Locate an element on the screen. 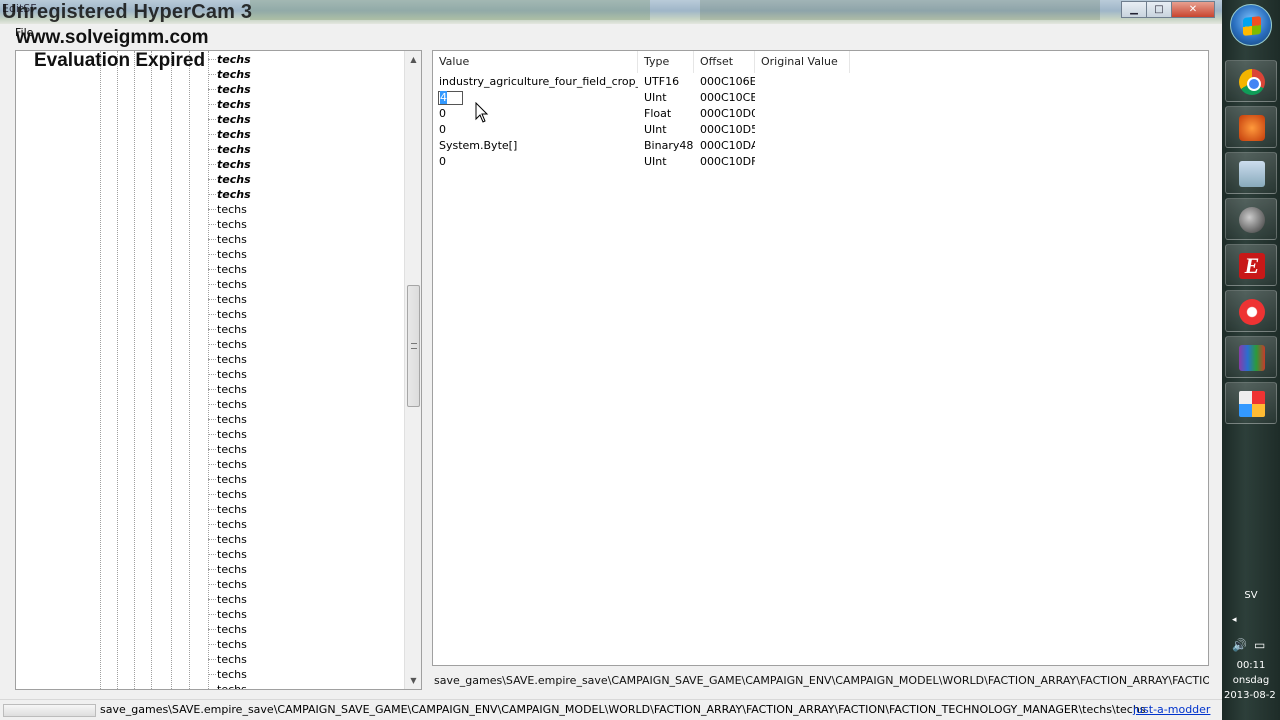  column-header-value: Value is located at coordinates (535, 62).